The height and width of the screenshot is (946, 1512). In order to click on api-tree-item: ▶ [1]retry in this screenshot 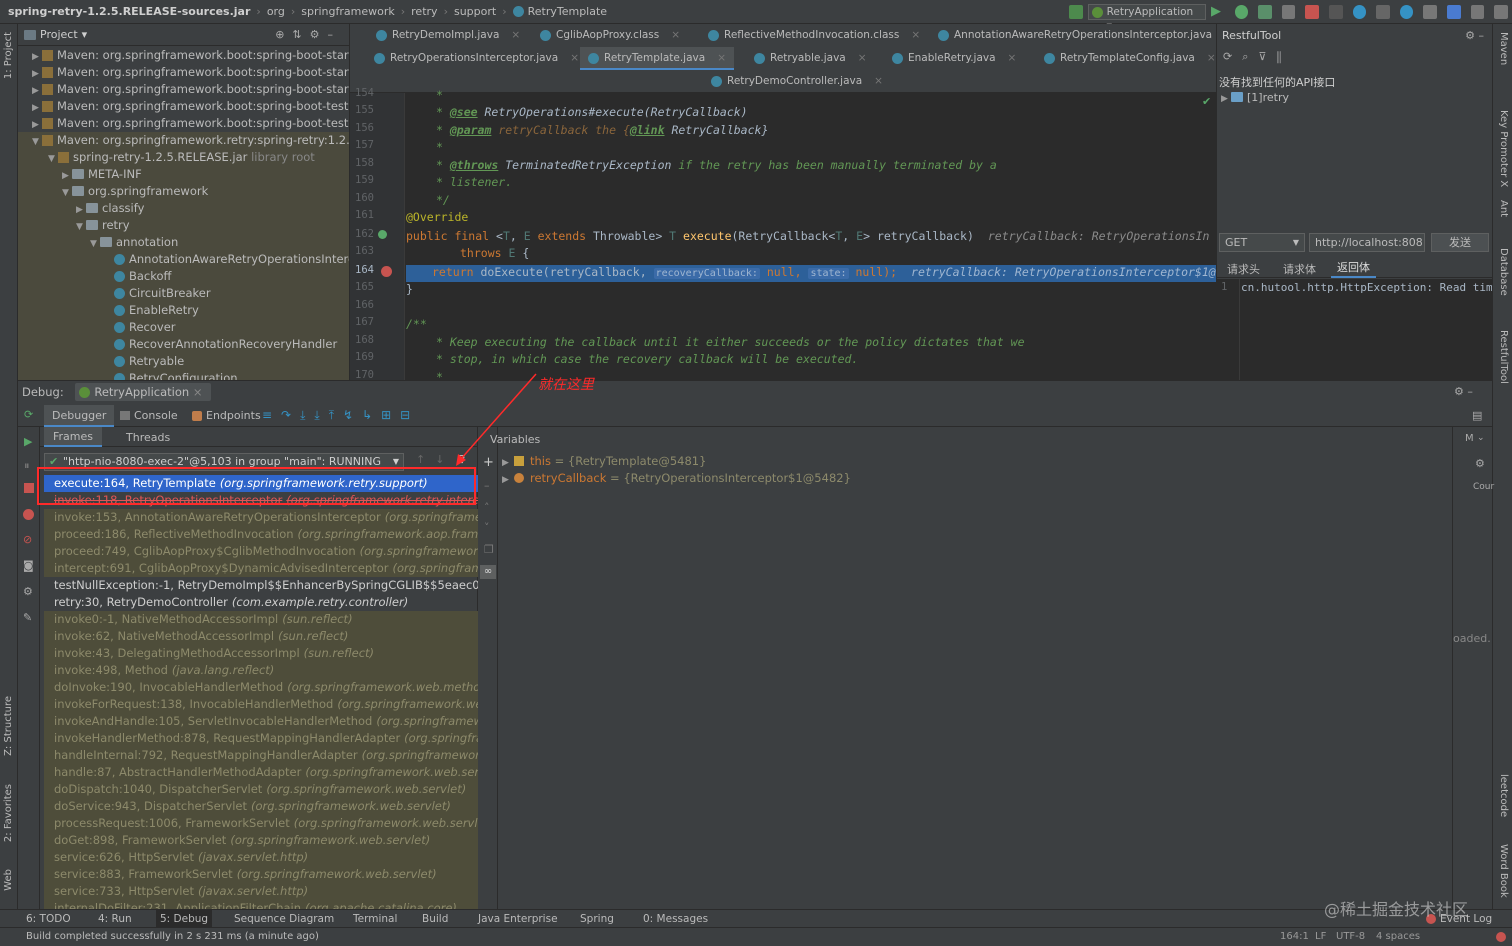, I will do `click(1255, 97)`.